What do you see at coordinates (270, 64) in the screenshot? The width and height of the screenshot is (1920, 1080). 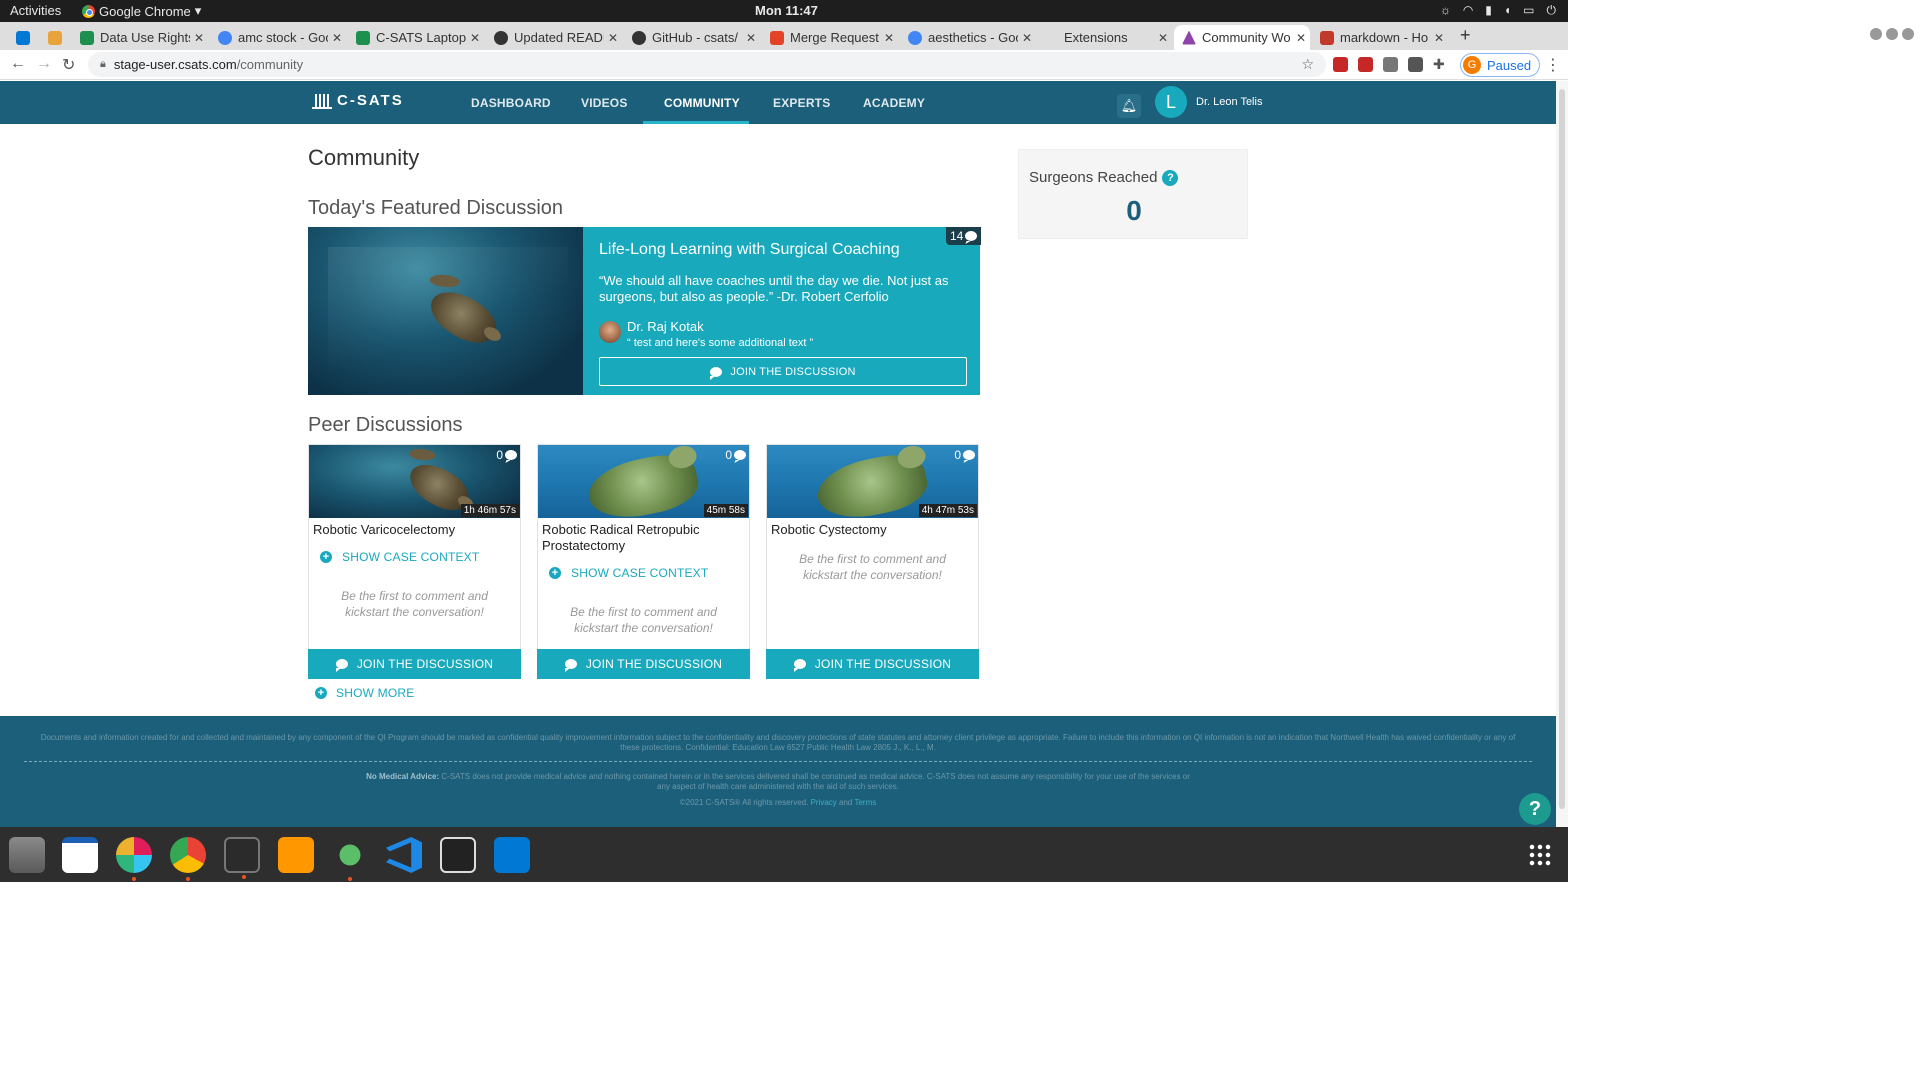 I see `url-path: /community` at bounding box center [270, 64].